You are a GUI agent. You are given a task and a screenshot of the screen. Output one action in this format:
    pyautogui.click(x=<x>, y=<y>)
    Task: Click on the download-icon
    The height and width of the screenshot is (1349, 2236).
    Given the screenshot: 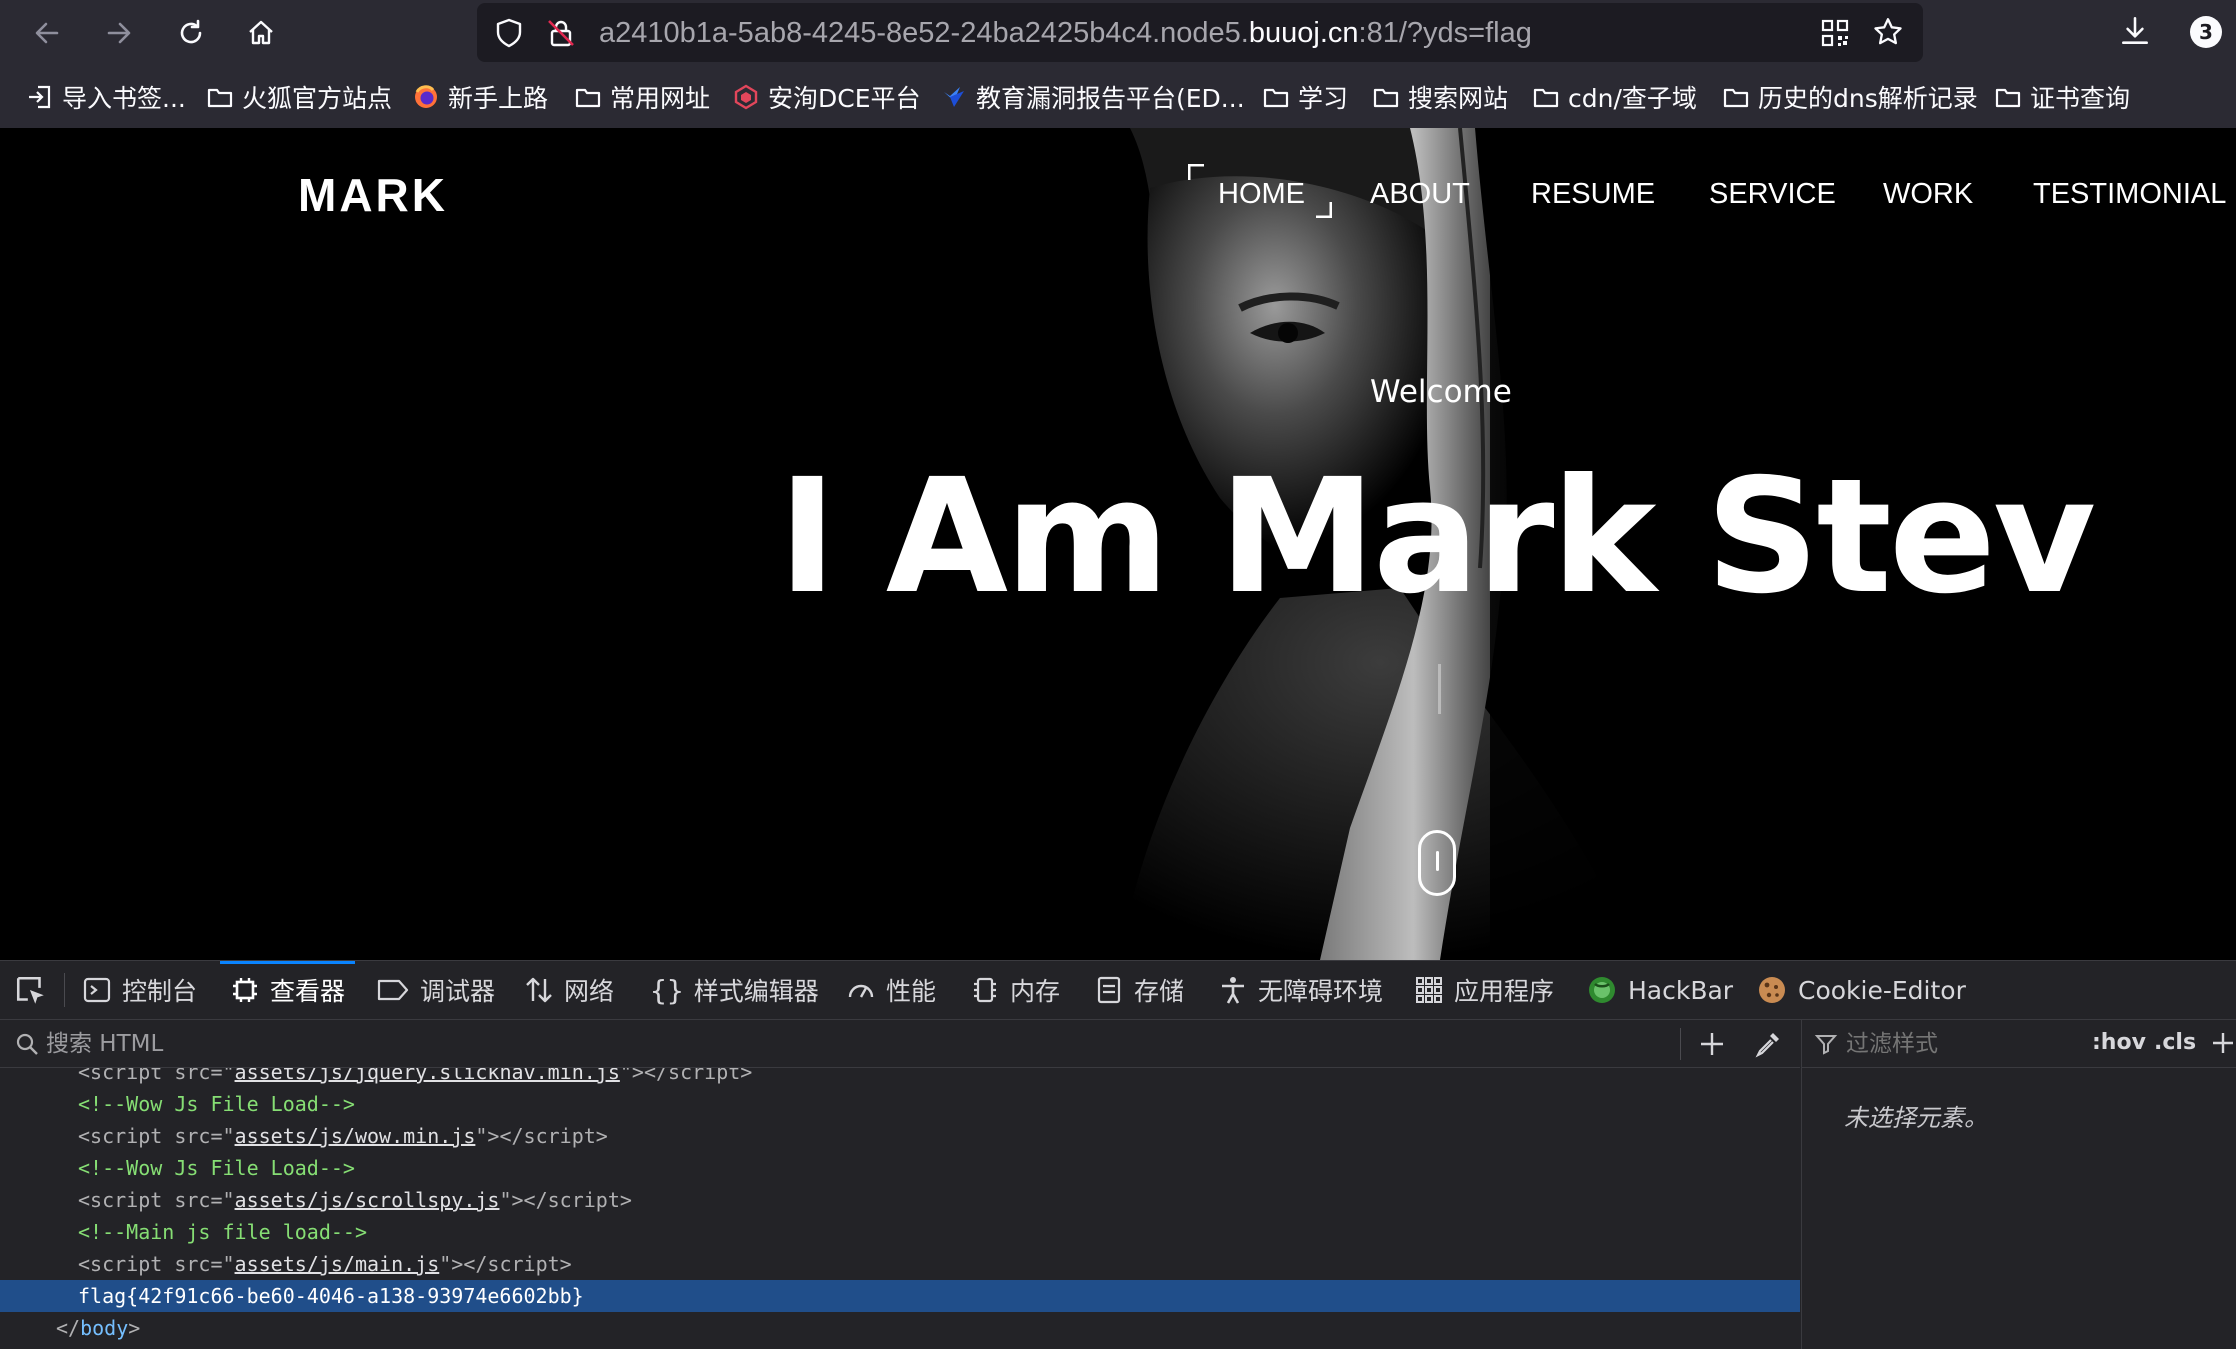 What is the action you would take?
    pyautogui.click(x=2135, y=31)
    